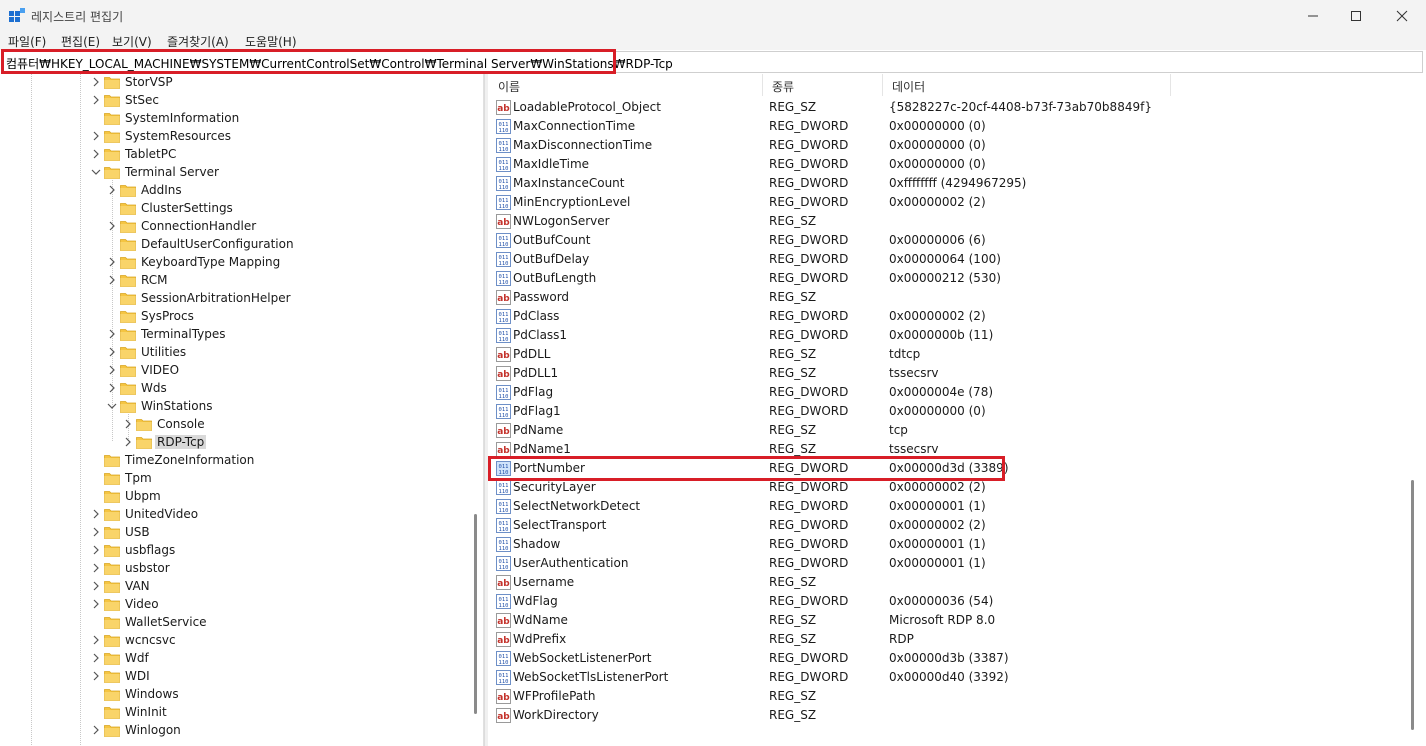  Describe the element at coordinates (124, 100) in the screenshot. I see `tree-item: StSec` at that location.